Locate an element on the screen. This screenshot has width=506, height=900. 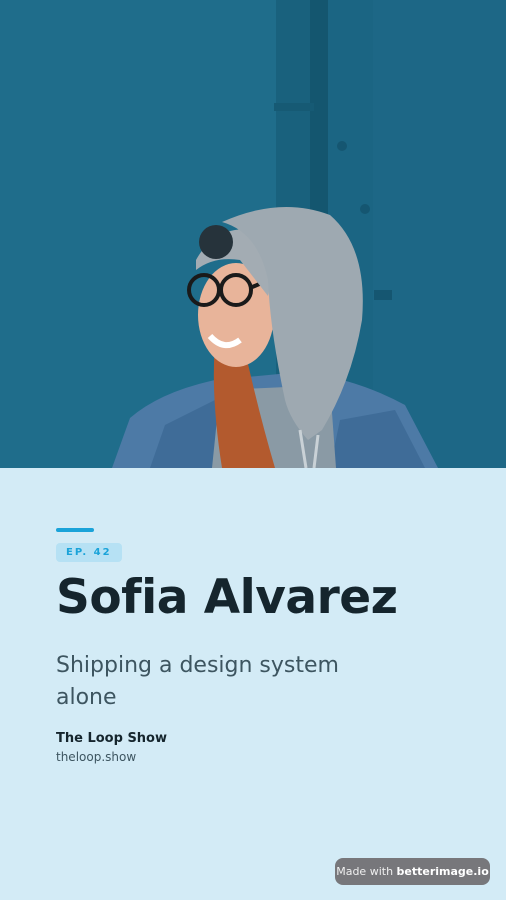
watermark-brand: betterimage.io is located at coordinates (442, 871).